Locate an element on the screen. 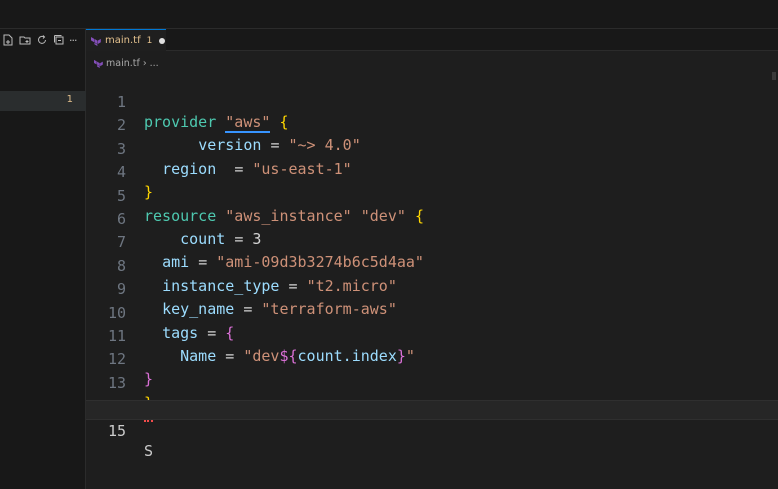 The image size is (778, 489). explorer-file-row-main-tf: 1 is located at coordinates (43, 101).